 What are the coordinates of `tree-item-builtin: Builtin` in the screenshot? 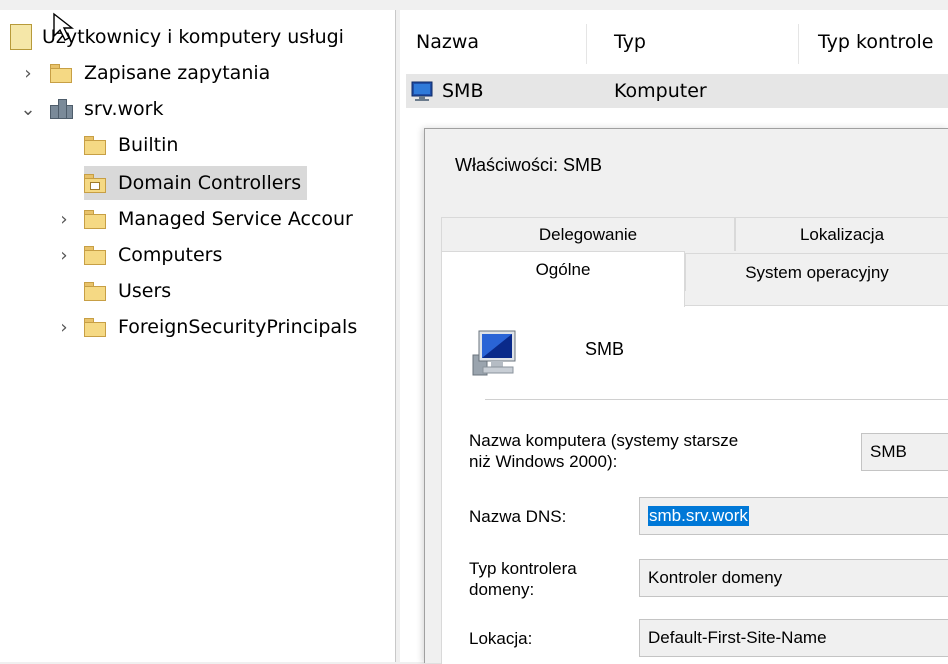 It's located at (131, 145).